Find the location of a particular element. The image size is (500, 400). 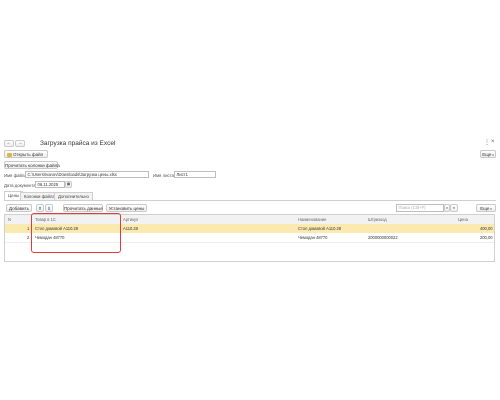

calendar-button: ▦ is located at coordinates (68, 184).